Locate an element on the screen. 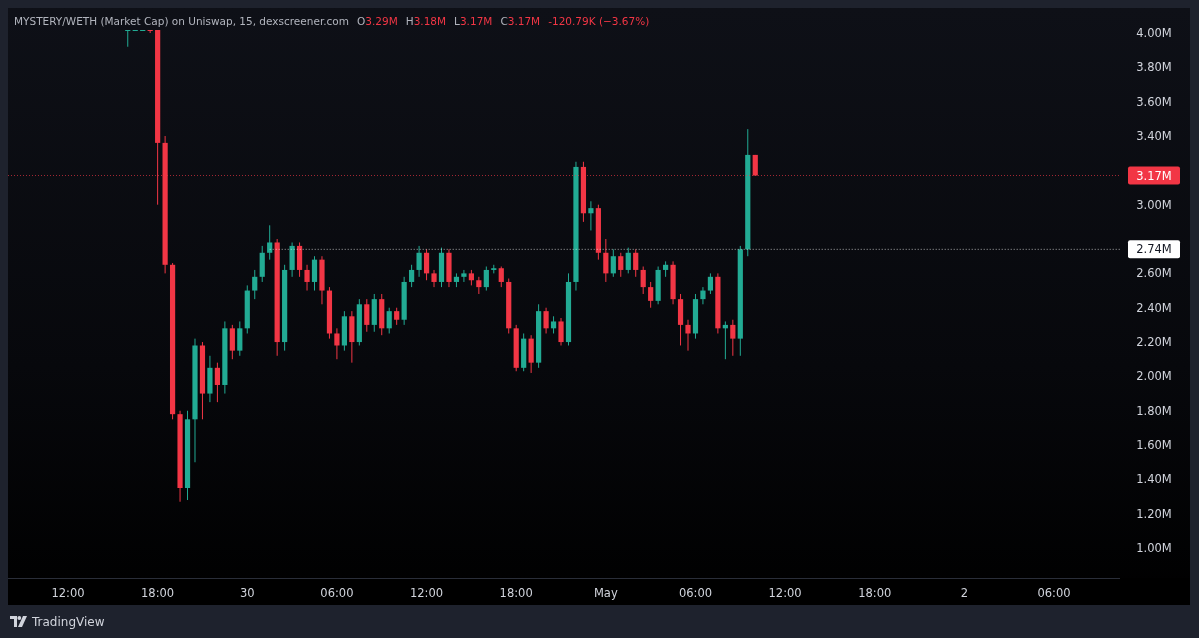  axis-label: 2 is located at coordinates (964, 593).